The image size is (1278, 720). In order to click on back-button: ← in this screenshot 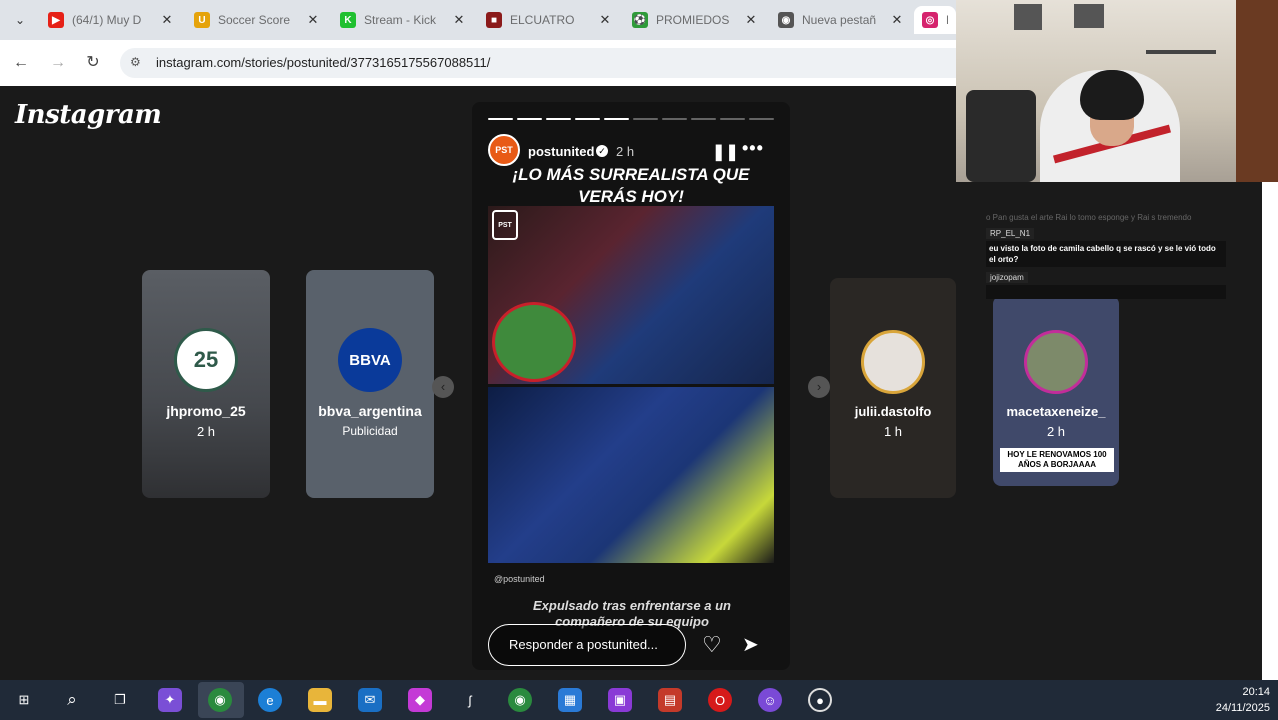, I will do `click(21, 63)`.